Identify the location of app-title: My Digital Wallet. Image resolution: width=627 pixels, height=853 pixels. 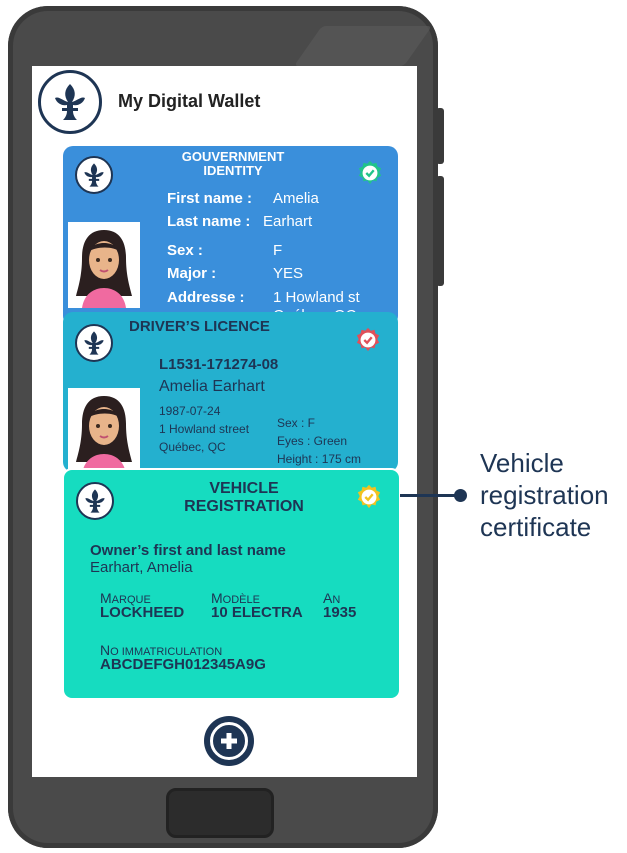
(189, 101).